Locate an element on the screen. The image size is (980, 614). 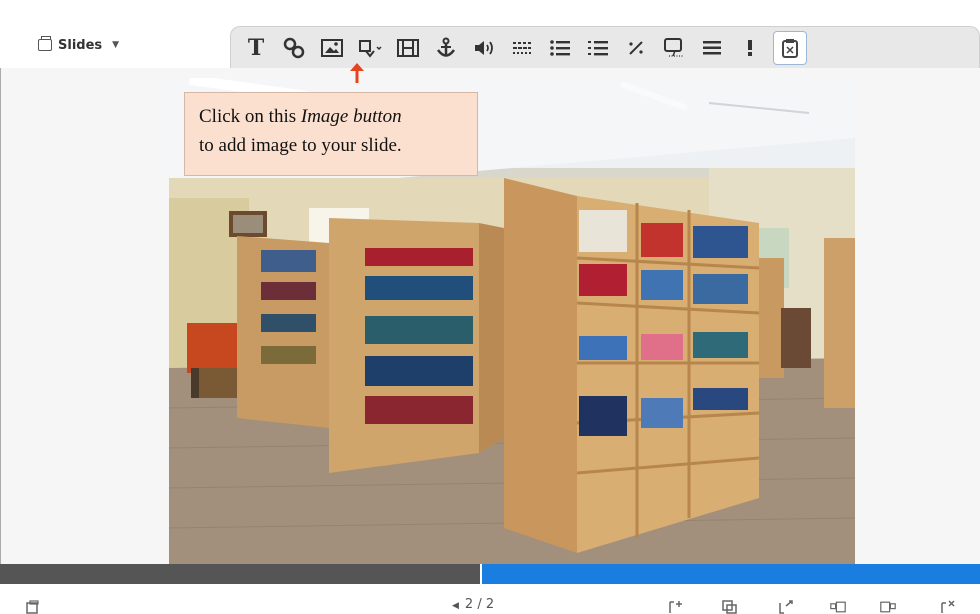
bulleted-list-icon is located at coordinates (560, 47).